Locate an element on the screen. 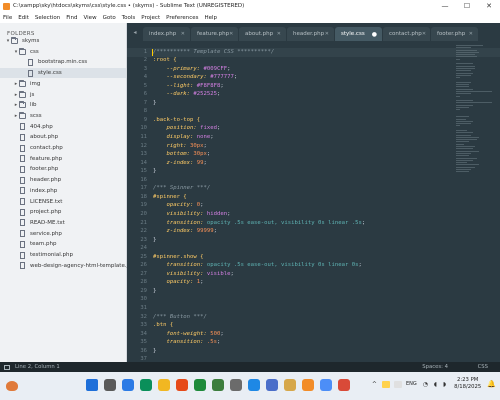  code-line: --dark: #252525; is located at coordinates (186, 94).